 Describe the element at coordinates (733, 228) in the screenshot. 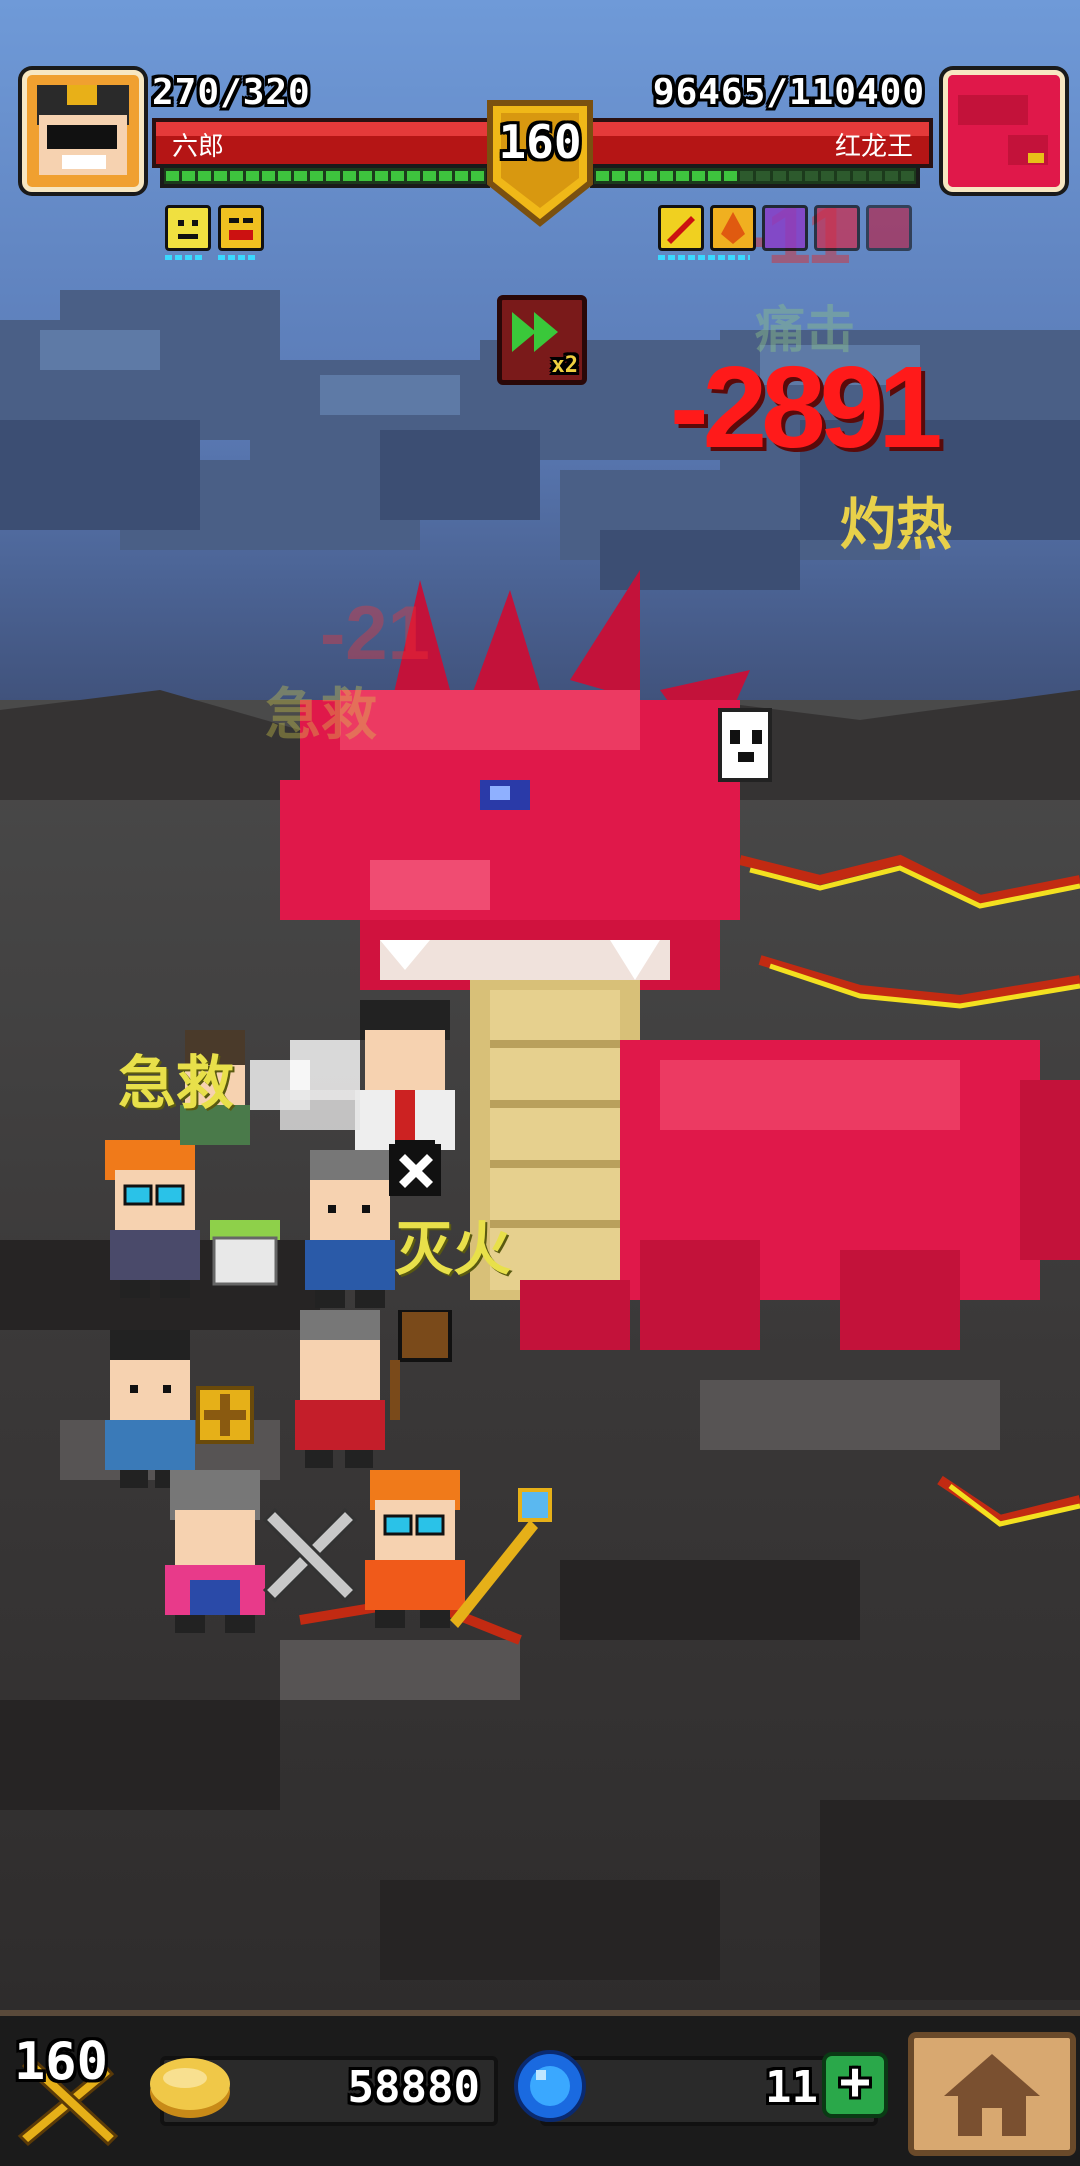

I see `flame-debuff-icon` at that location.